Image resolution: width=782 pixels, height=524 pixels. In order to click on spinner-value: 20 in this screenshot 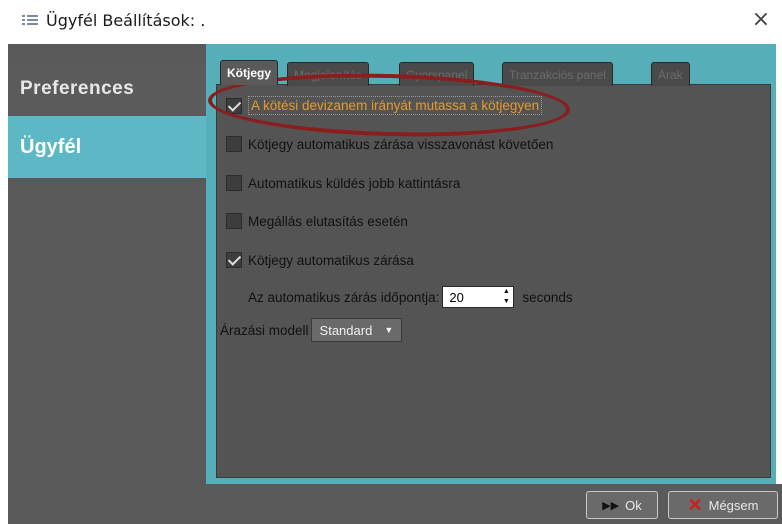, I will do `click(456, 297)`.